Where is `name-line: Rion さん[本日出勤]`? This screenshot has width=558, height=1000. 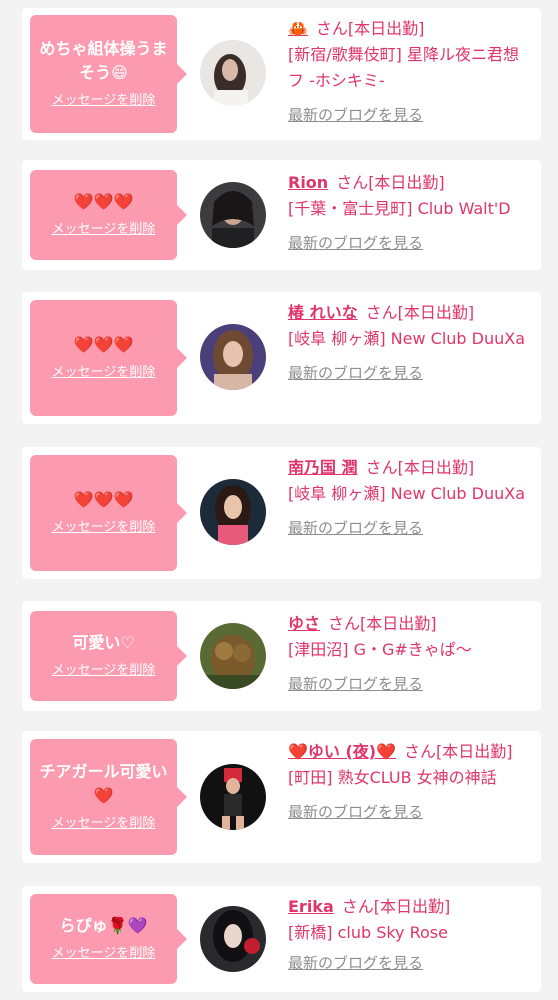 name-line: Rion さん[本日出勤] is located at coordinates (411, 183).